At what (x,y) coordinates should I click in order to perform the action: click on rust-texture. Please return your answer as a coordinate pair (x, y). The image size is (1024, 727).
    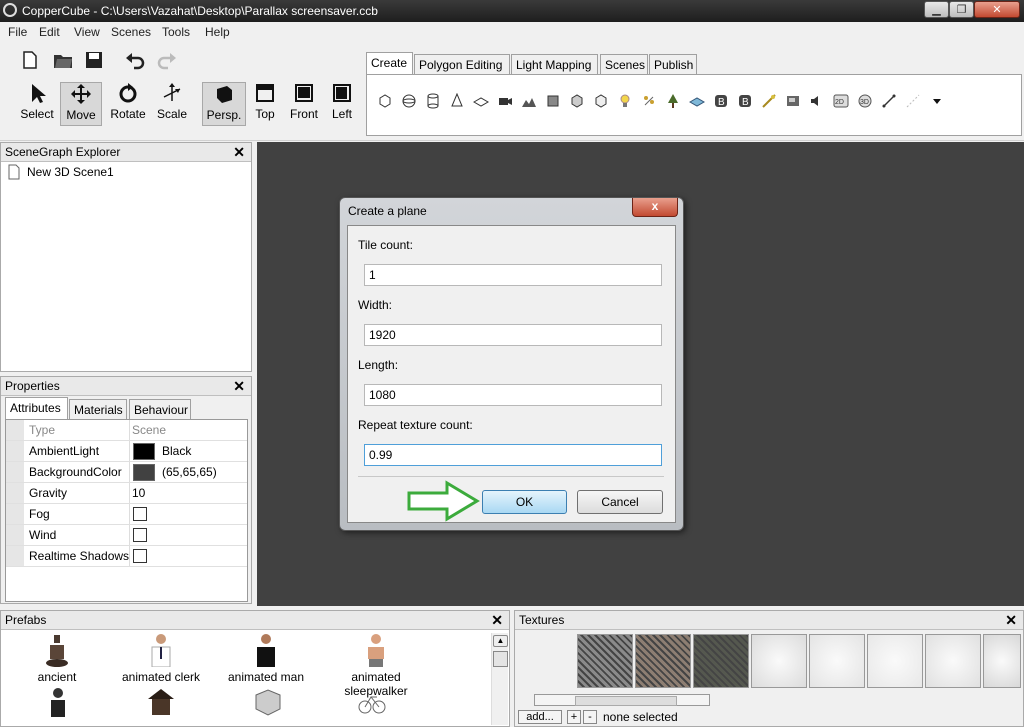
    Looking at the image, I should click on (663, 661).